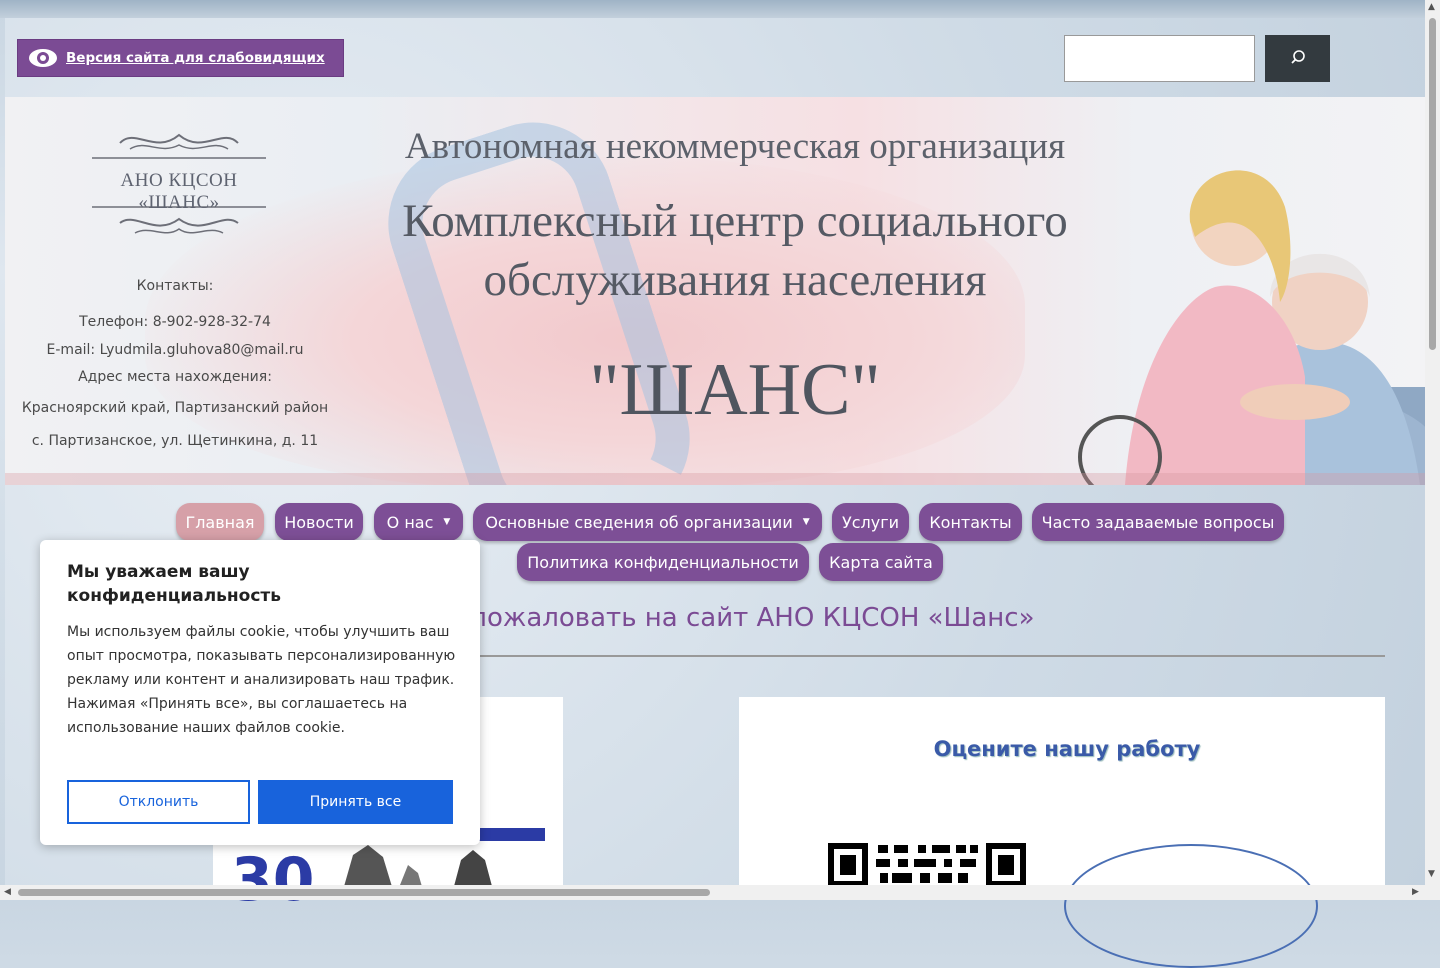 The width and height of the screenshot is (1440, 968). I want to click on rate-our-work-title: Оцените нашу работу, so click(1067, 749).